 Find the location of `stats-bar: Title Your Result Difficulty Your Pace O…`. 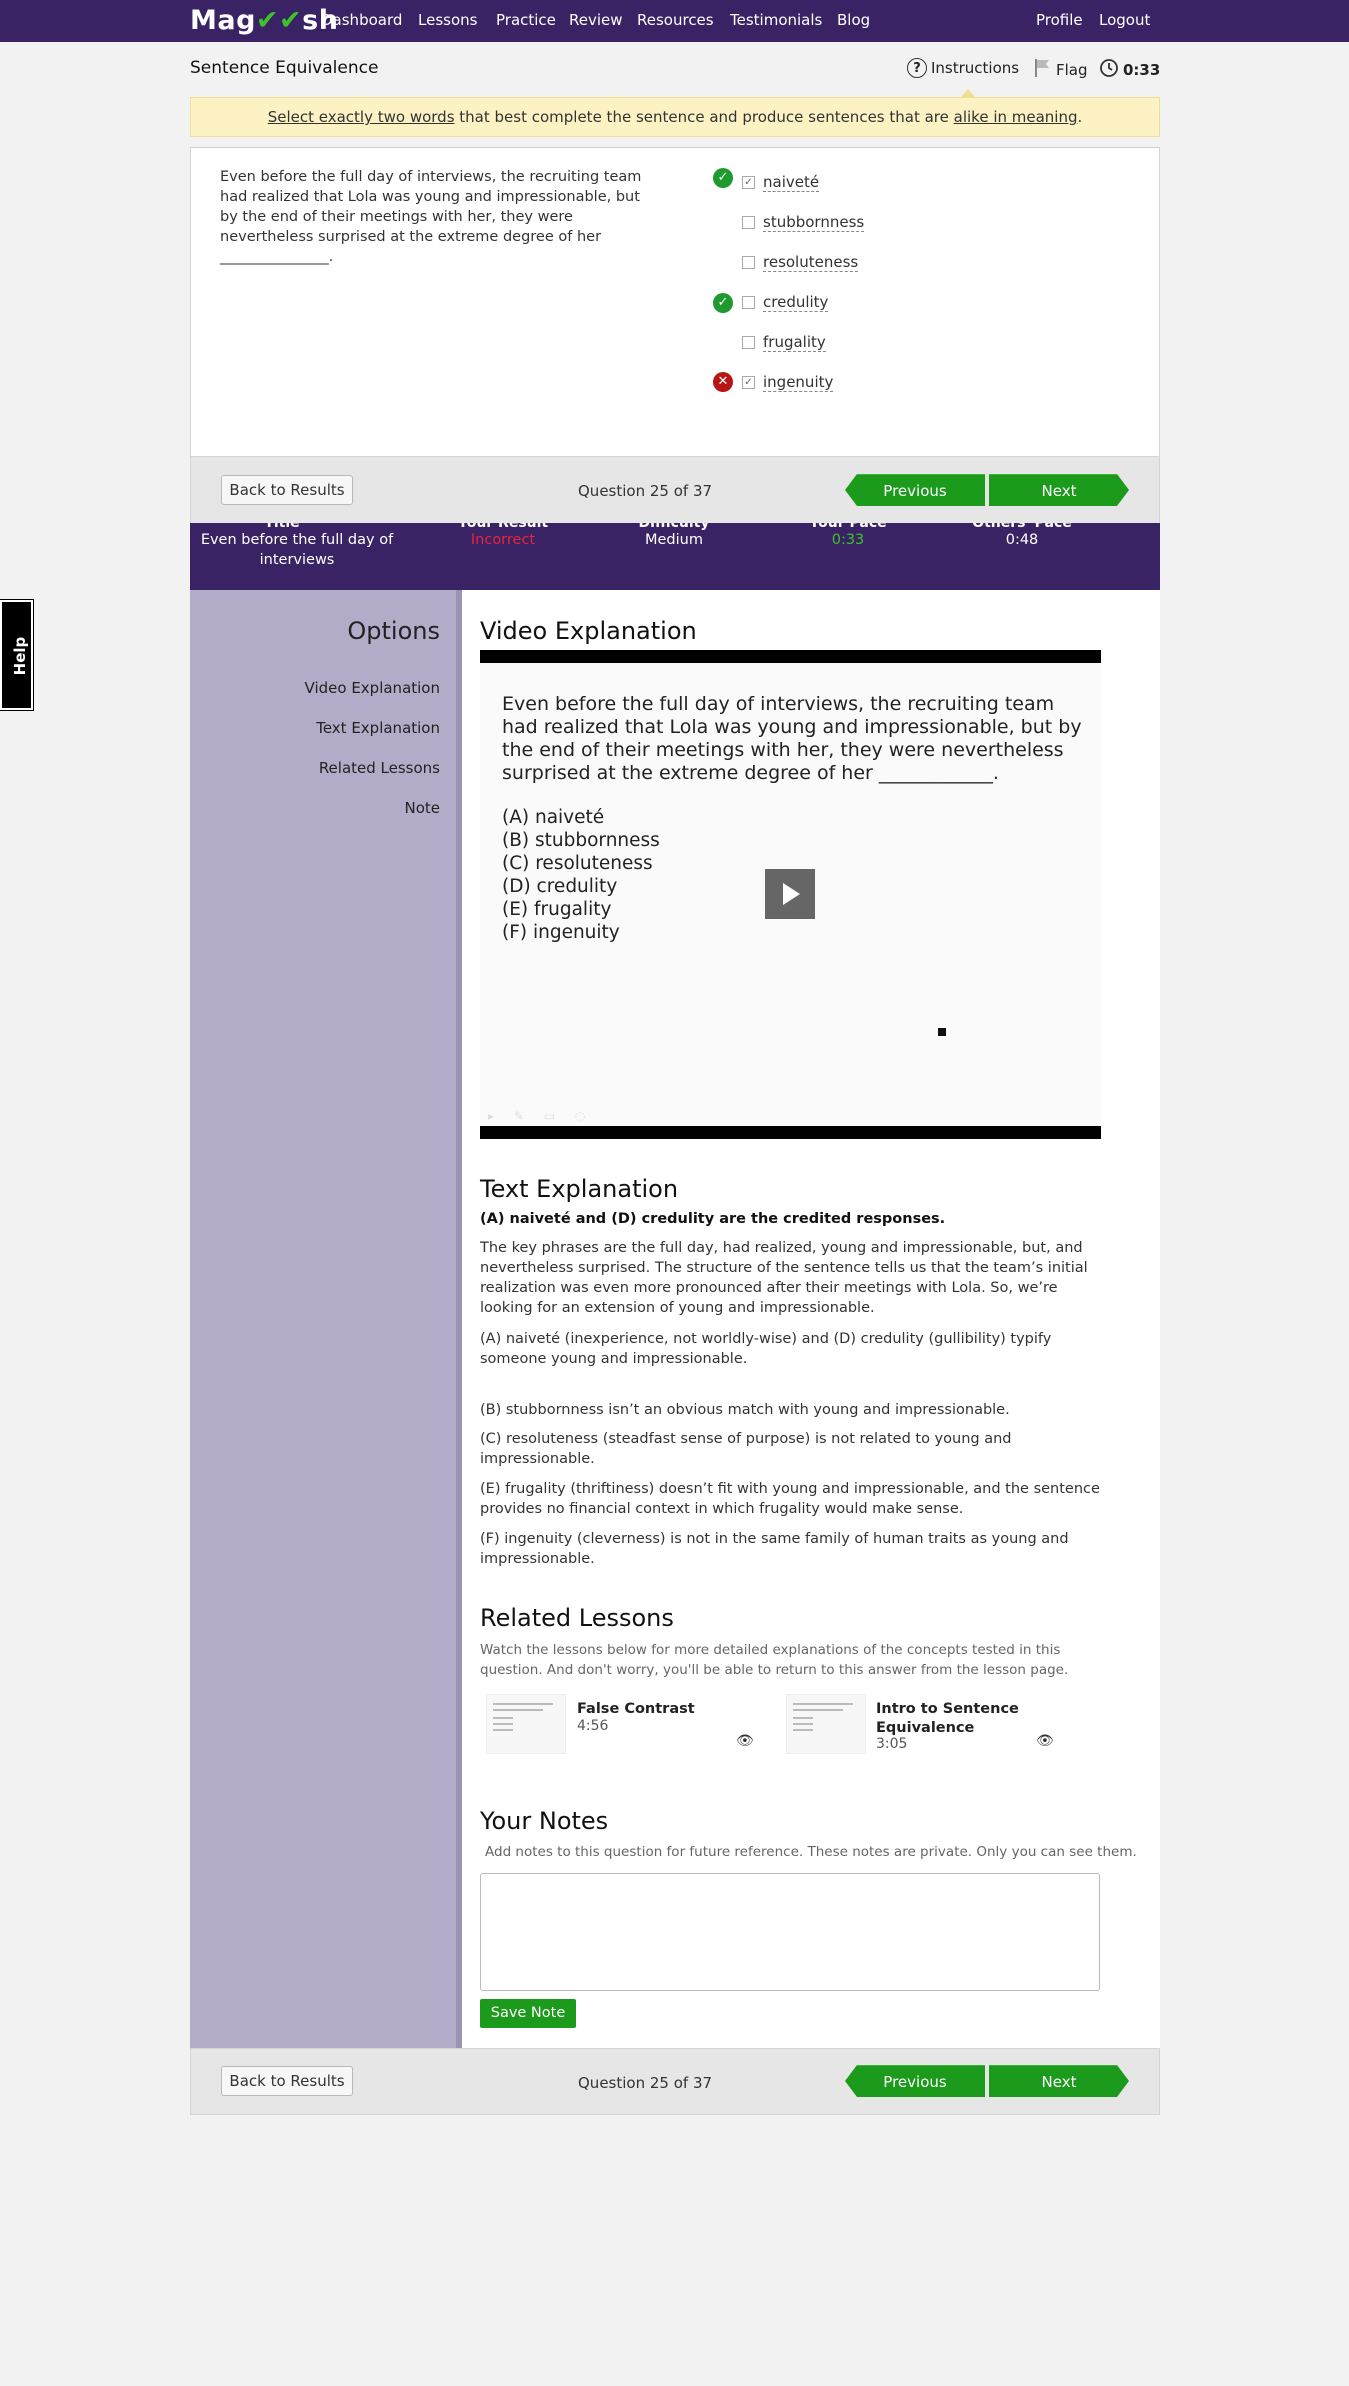

stats-bar: Title Your Result Difficulty Your Pace O… is located at coordinates (675, 556).